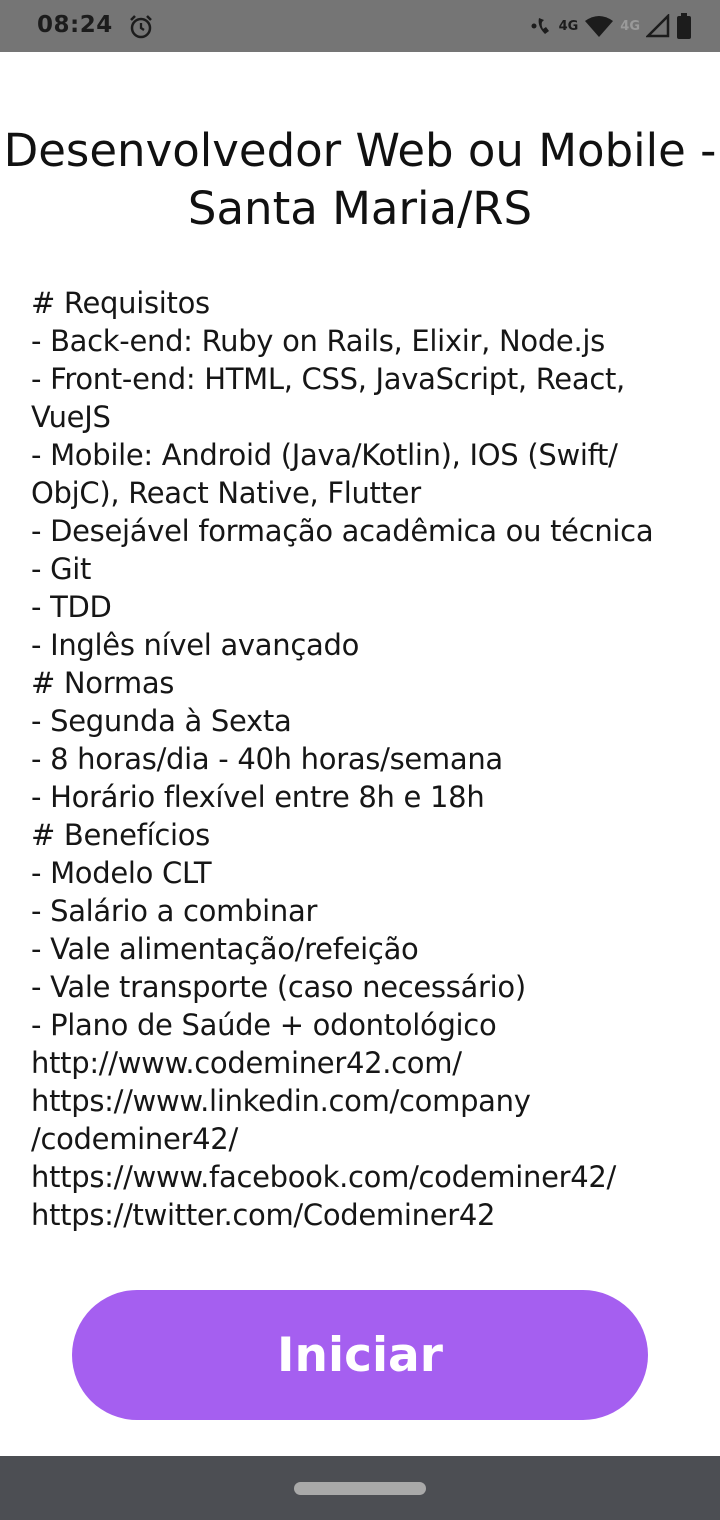 This screenshot has height=1520, width=720. What do you see at coordinates (630, 26) in the screenshot?
I see `network-type-label-secondary: 4G` at bounding box center [630, 26].